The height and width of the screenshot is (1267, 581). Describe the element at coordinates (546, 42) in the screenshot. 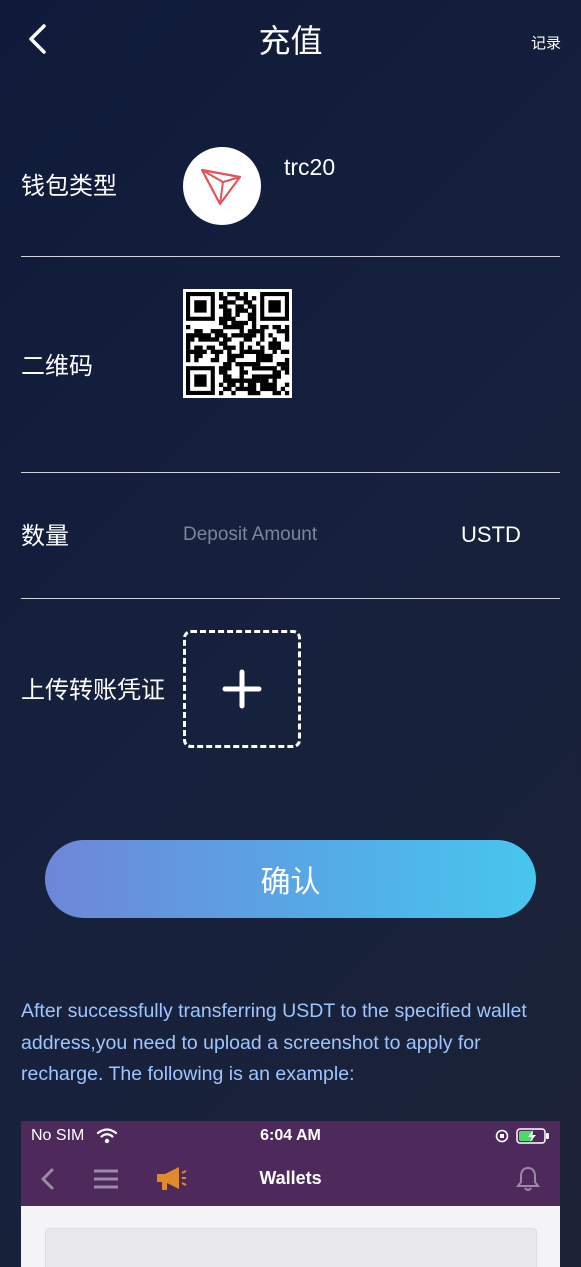

I see `record-link: 记录` at that location.